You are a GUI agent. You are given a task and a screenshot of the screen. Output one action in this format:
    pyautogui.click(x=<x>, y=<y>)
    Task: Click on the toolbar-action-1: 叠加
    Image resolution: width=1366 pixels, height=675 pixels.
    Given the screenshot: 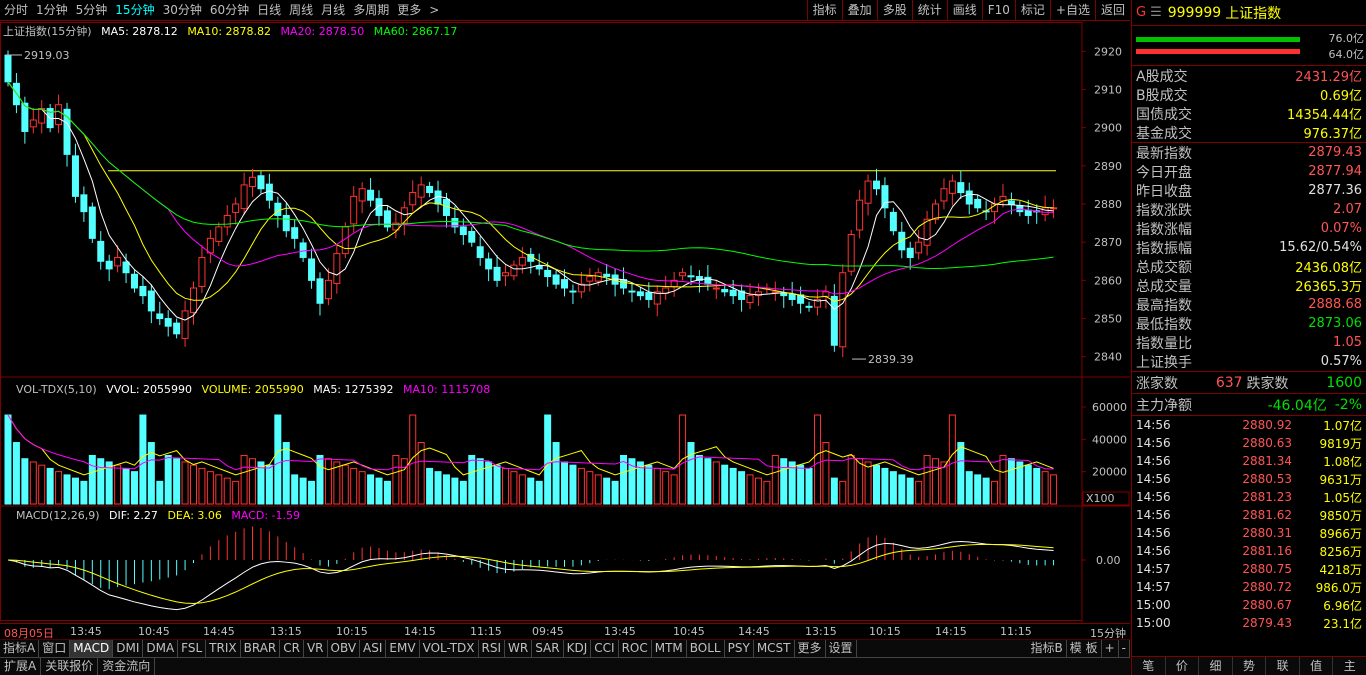 What is the action you would take?
    pyautogui.click(x=859, y=10)
    